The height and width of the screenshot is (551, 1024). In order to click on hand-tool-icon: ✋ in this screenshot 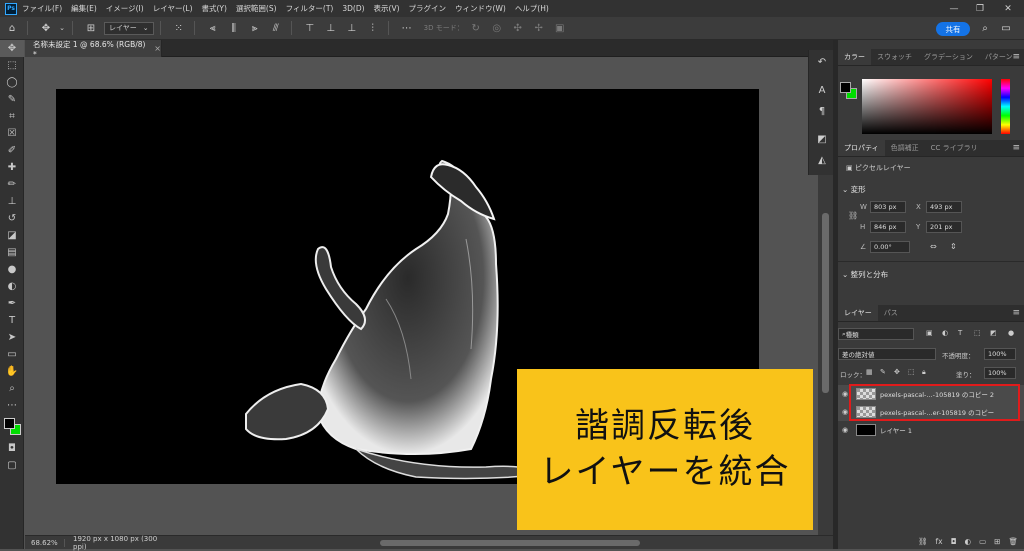, I will do `click(12, 371)`.